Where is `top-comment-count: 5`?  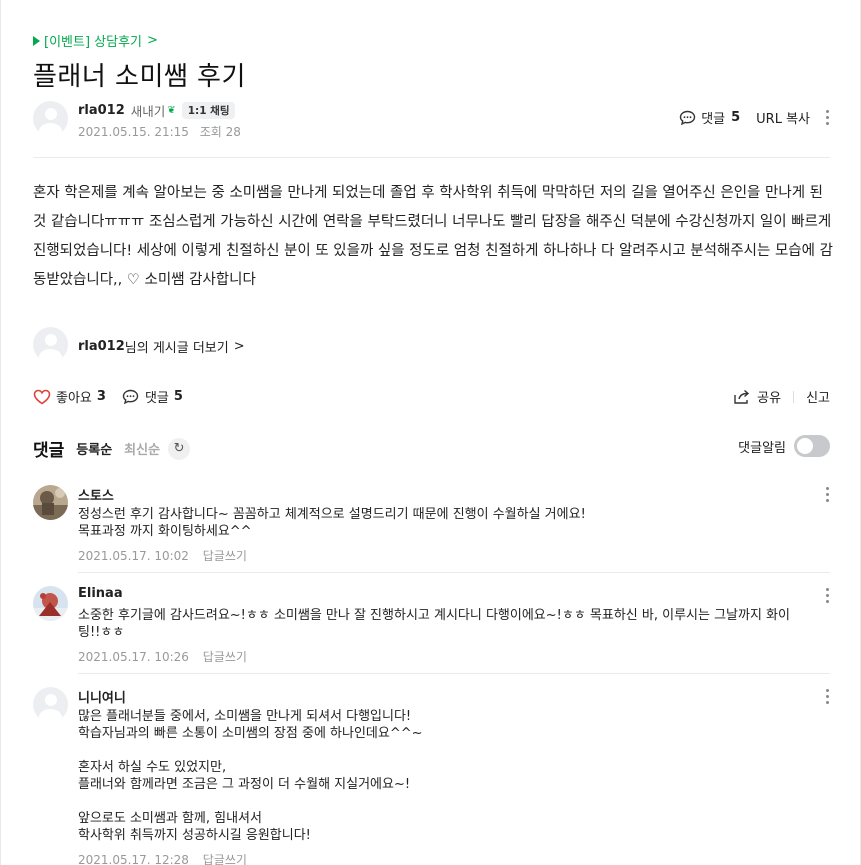
top-comment-count: 5 is located at coordinates (736, 117).